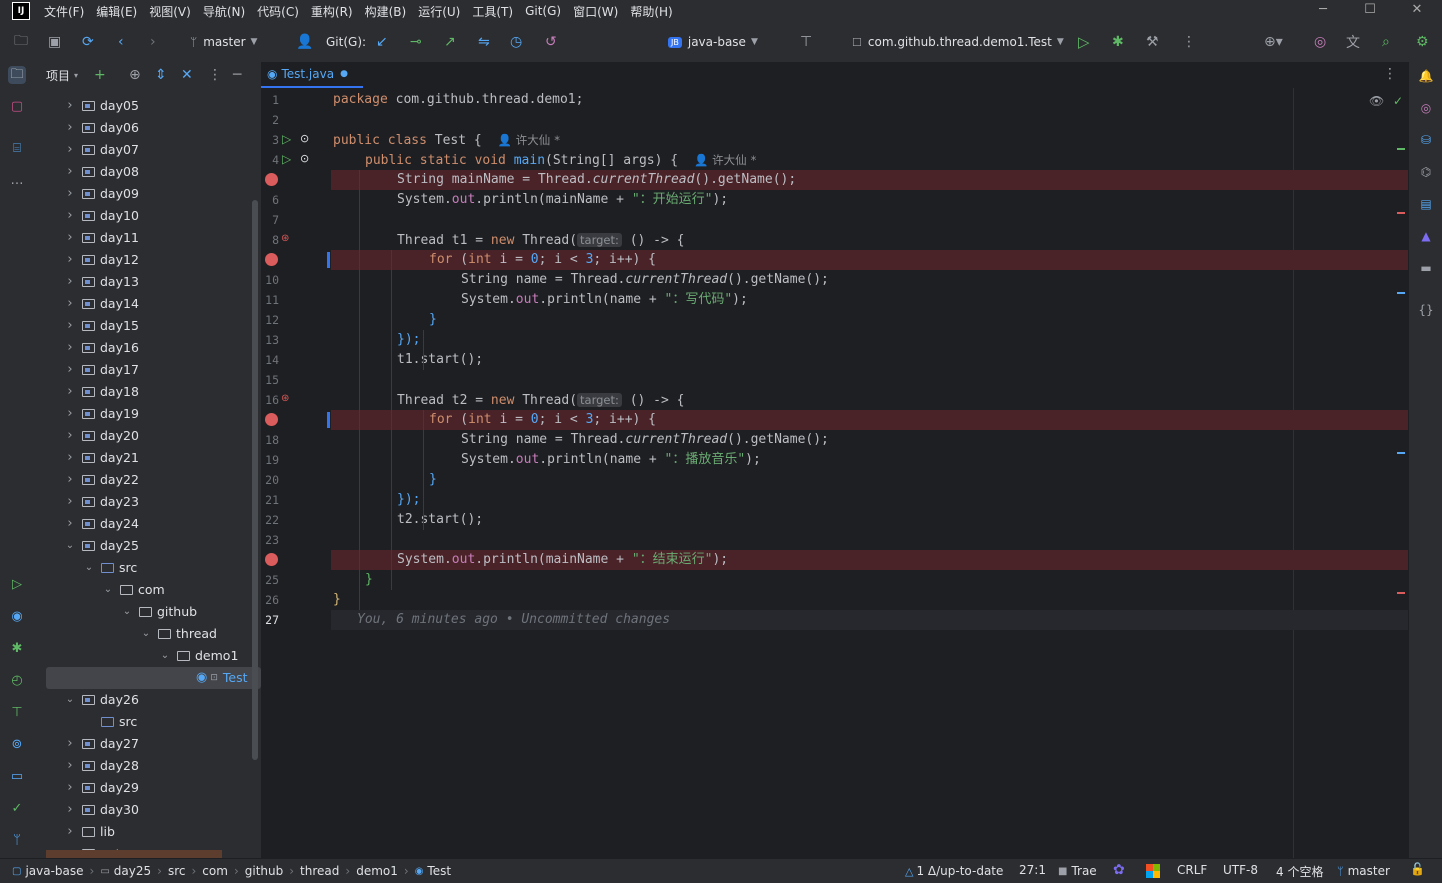 The image size is (1442, 883). What do you see at coordinates (101, 128) in the screenshot?
I see `tree-item-day06: › day06` at bounding box center [101, 128].